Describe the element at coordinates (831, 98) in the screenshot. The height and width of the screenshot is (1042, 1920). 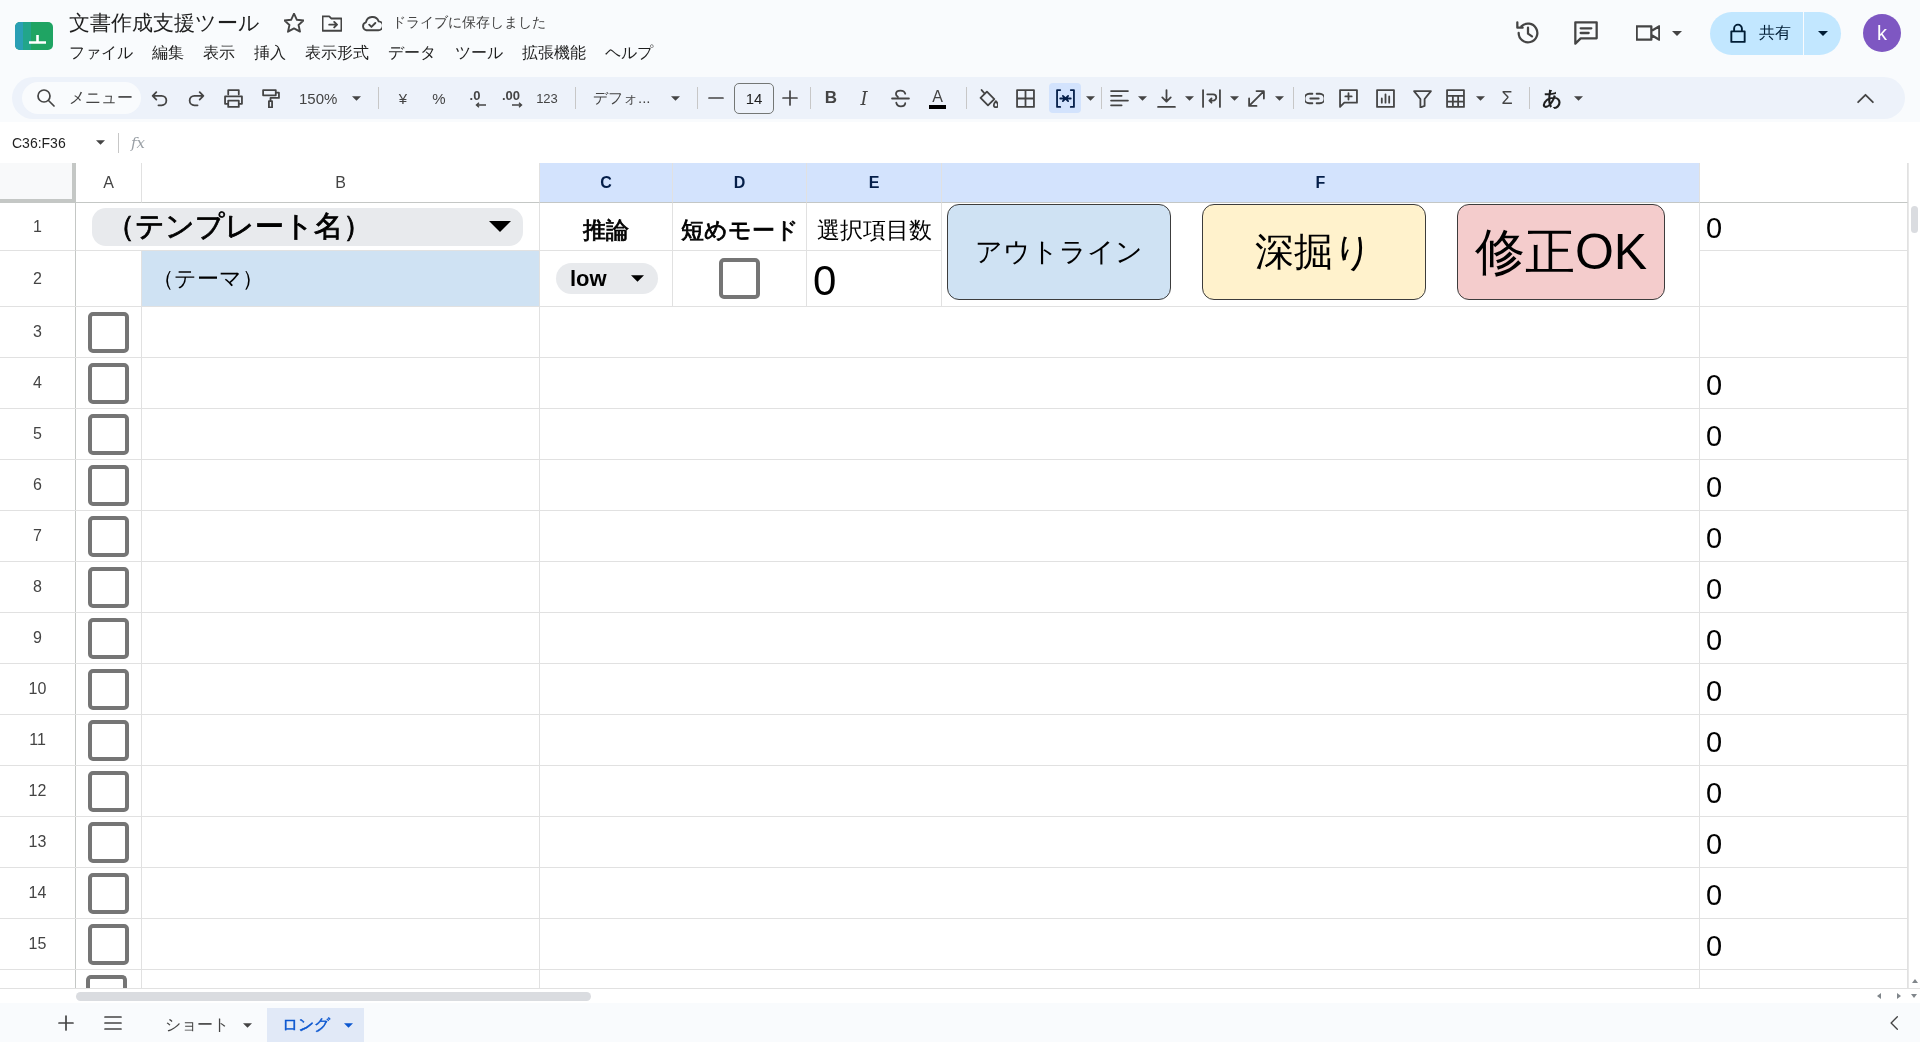
I see `bold-button: B` at that location.